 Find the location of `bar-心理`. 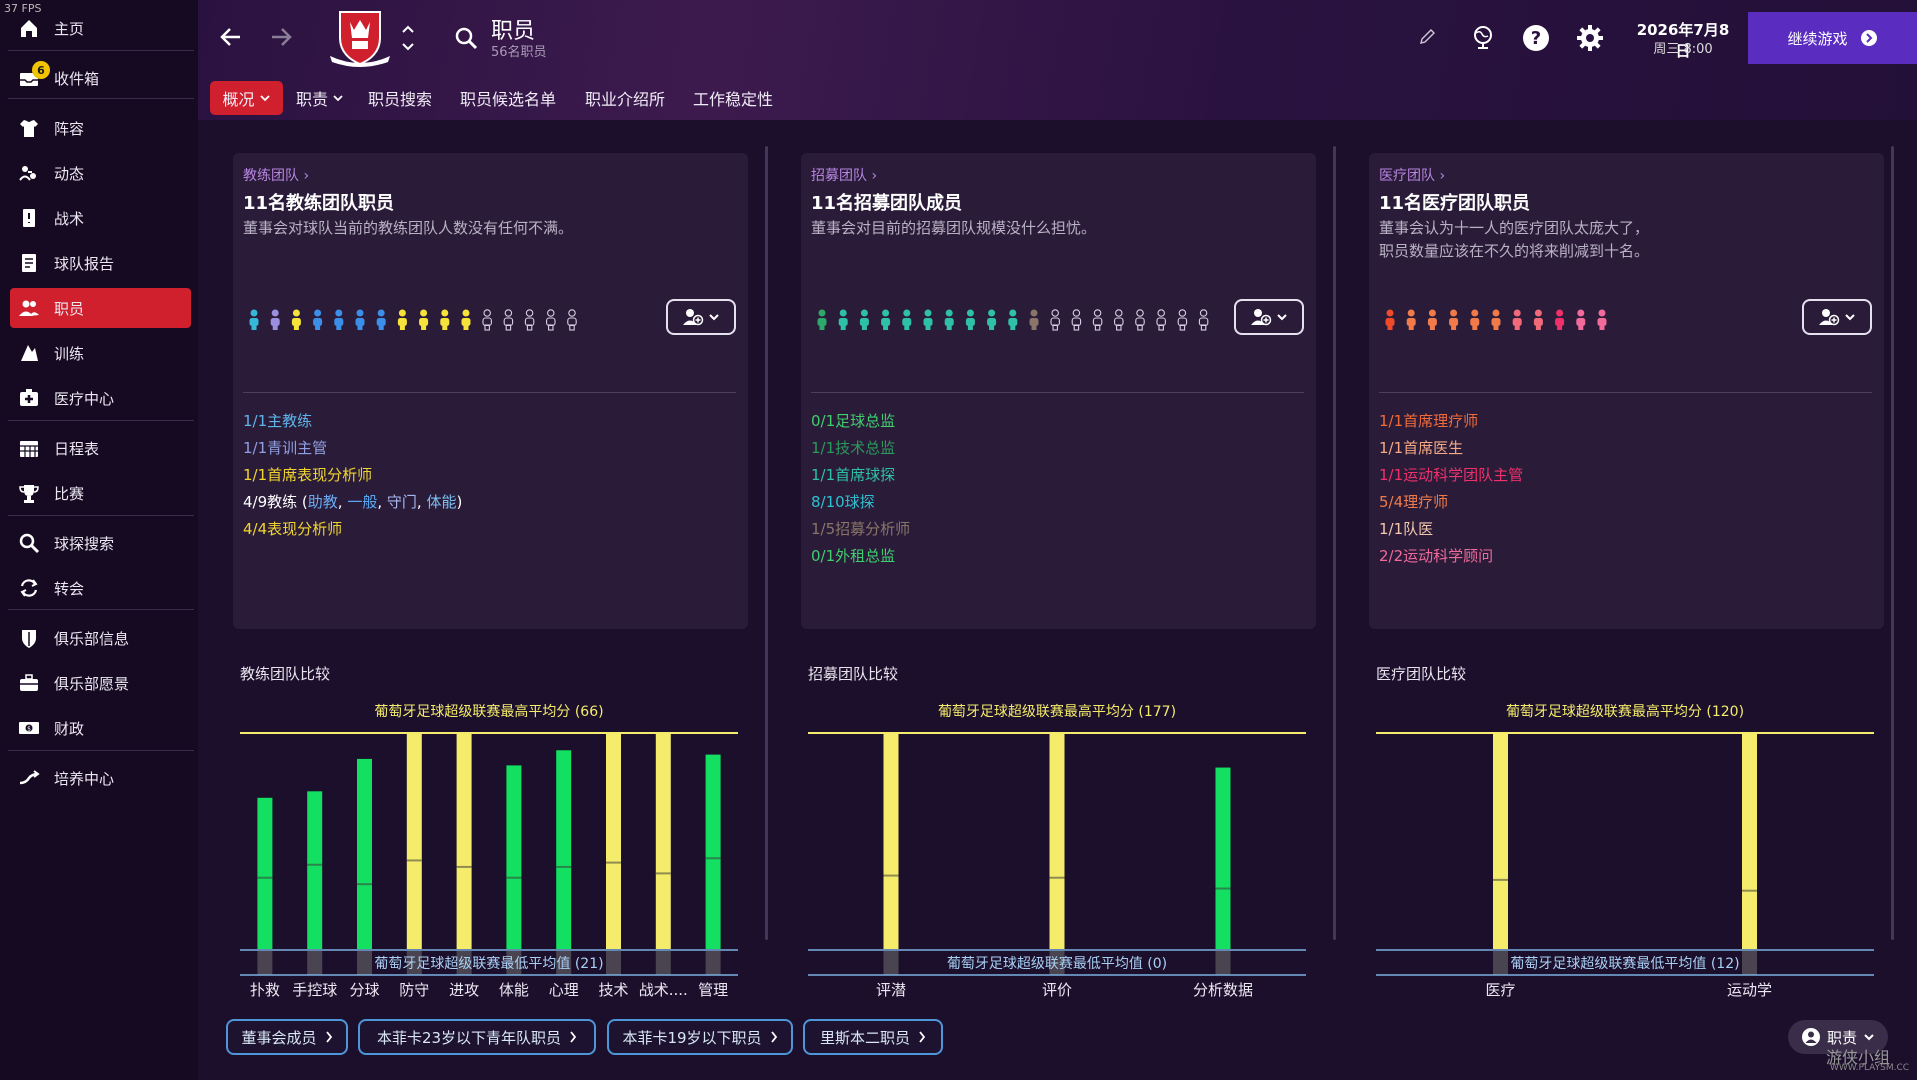

bar-心理 is located at coordinates (564, 849).